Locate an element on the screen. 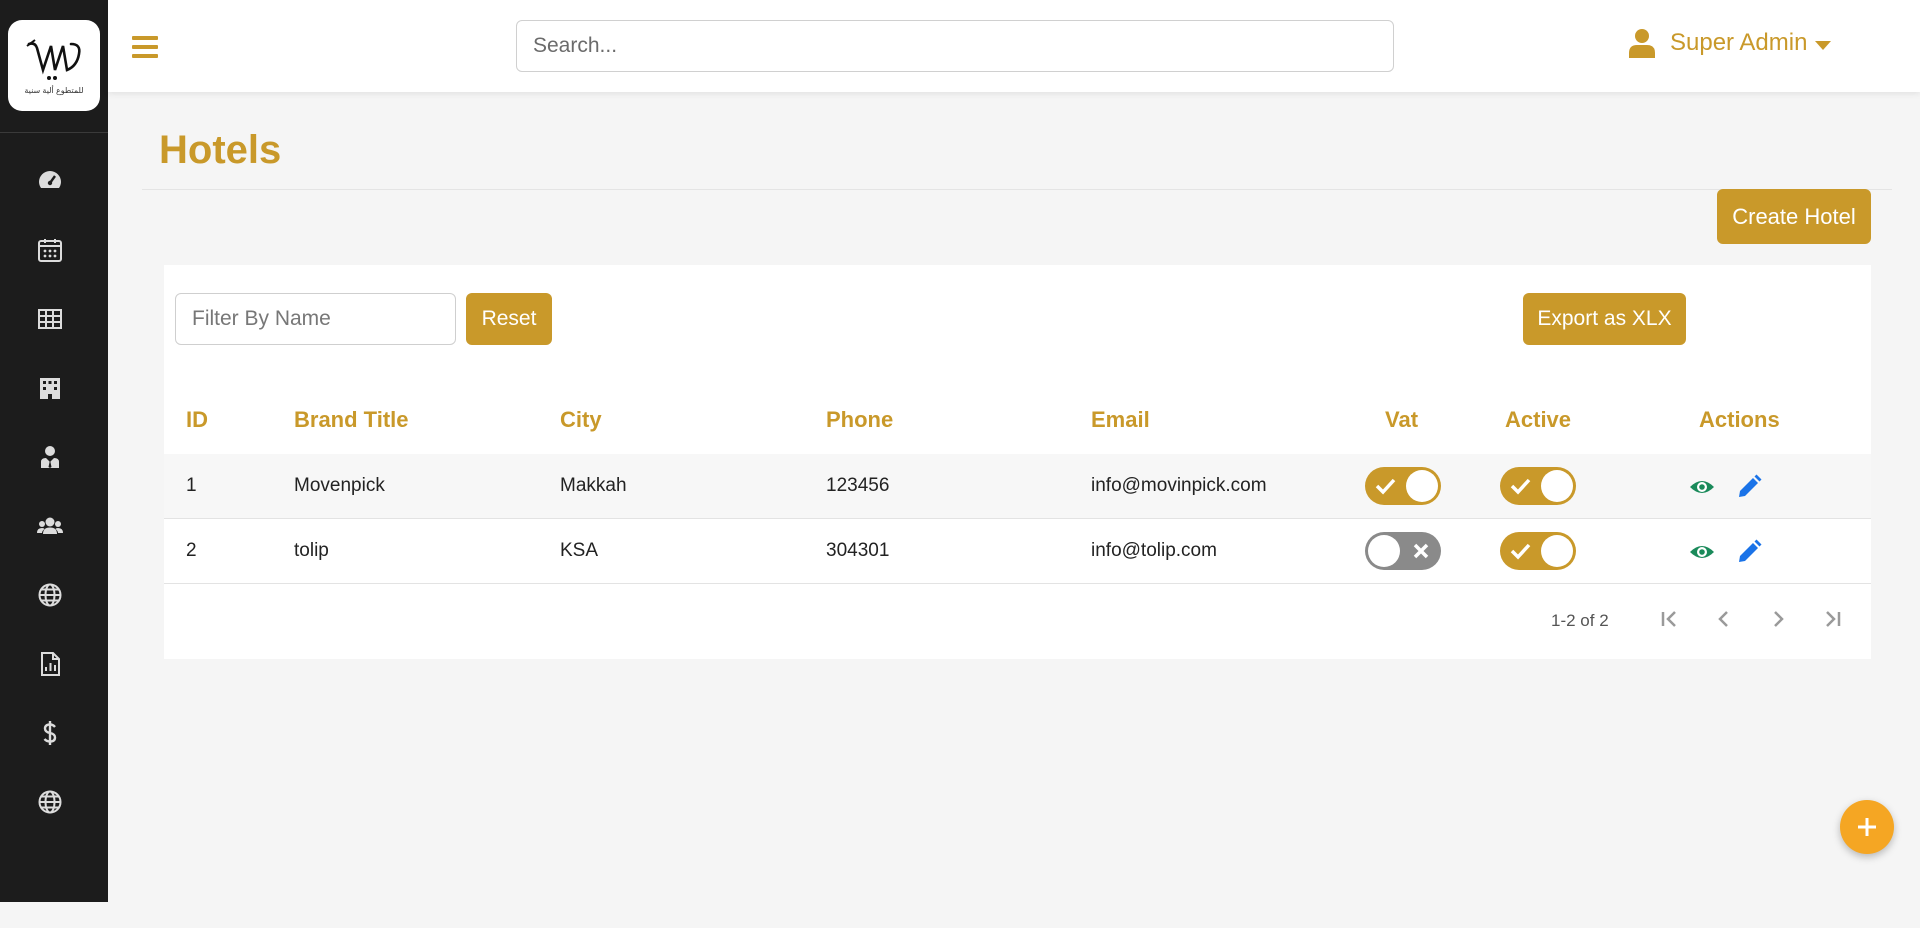 Image resolution: width=1920 pixels, height=928 pixels. user-icon is located at coordinates (1642, 43).